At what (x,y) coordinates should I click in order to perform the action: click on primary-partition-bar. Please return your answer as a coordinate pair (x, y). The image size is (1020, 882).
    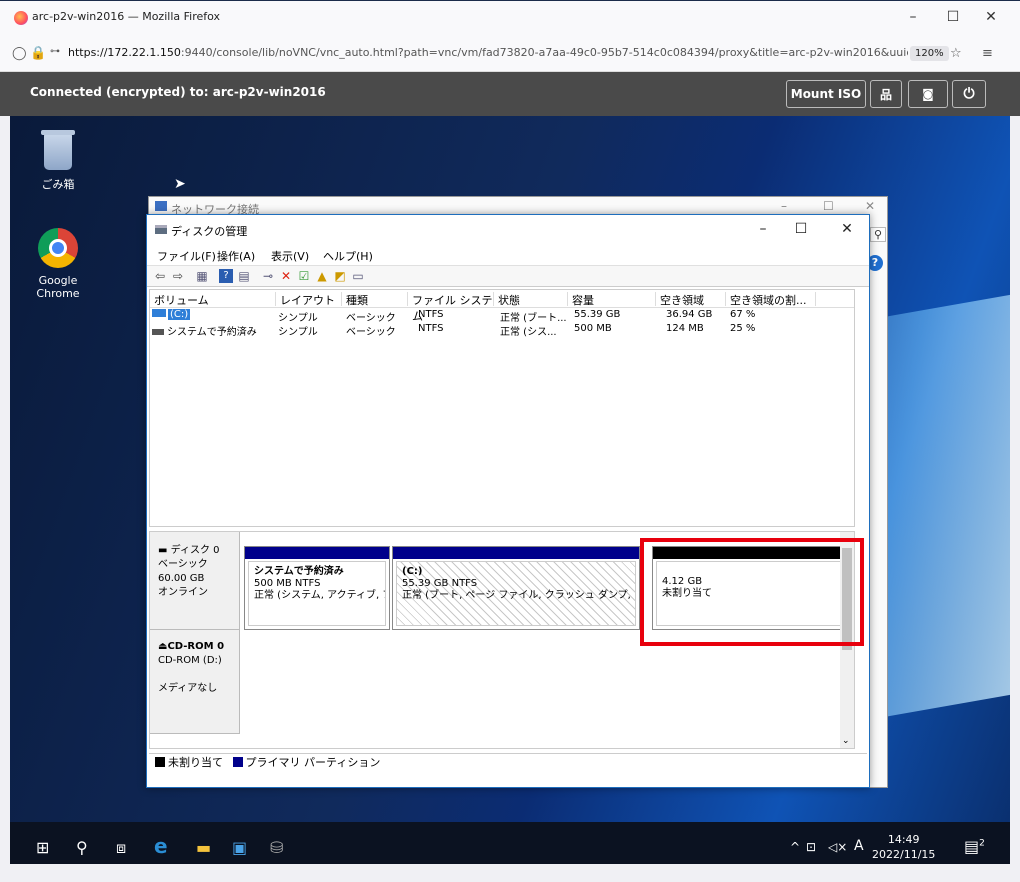
    Looking at the image, I should click on (317, 553).